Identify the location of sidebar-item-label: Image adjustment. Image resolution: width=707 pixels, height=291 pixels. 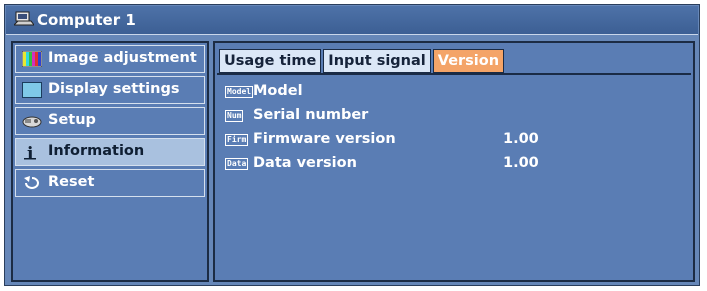
(122, 58).